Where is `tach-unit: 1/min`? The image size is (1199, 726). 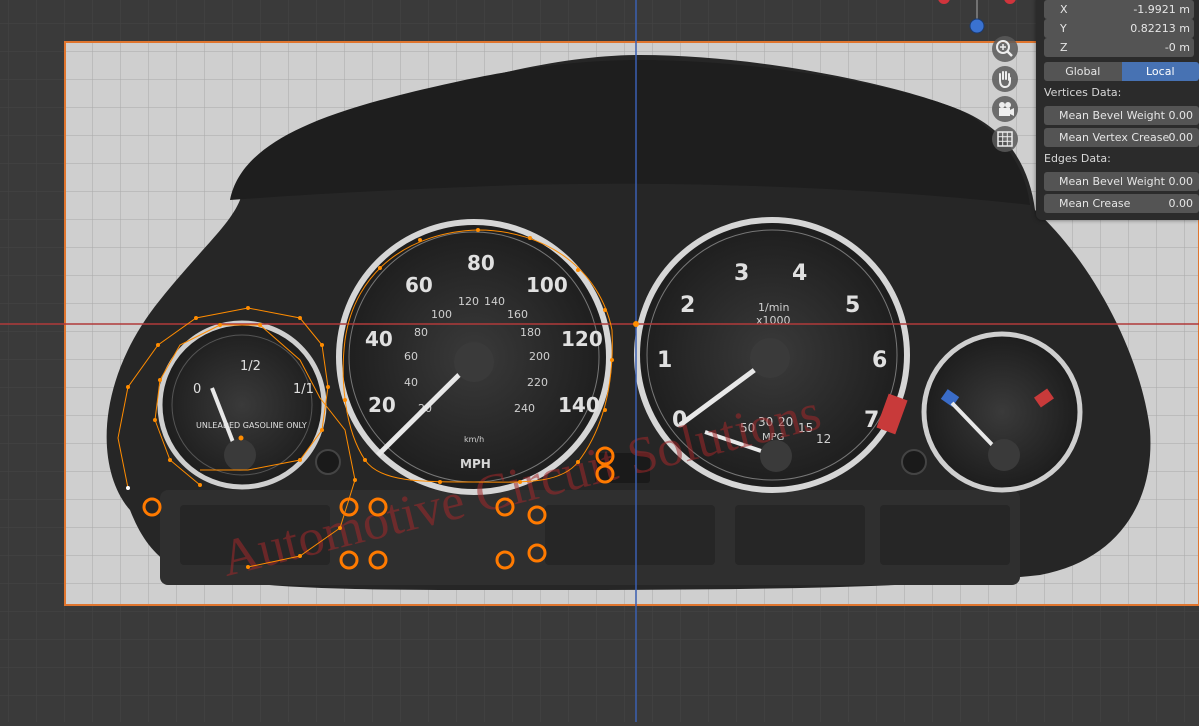 tach-unit: 1/min is located at coordinates (773, 307).